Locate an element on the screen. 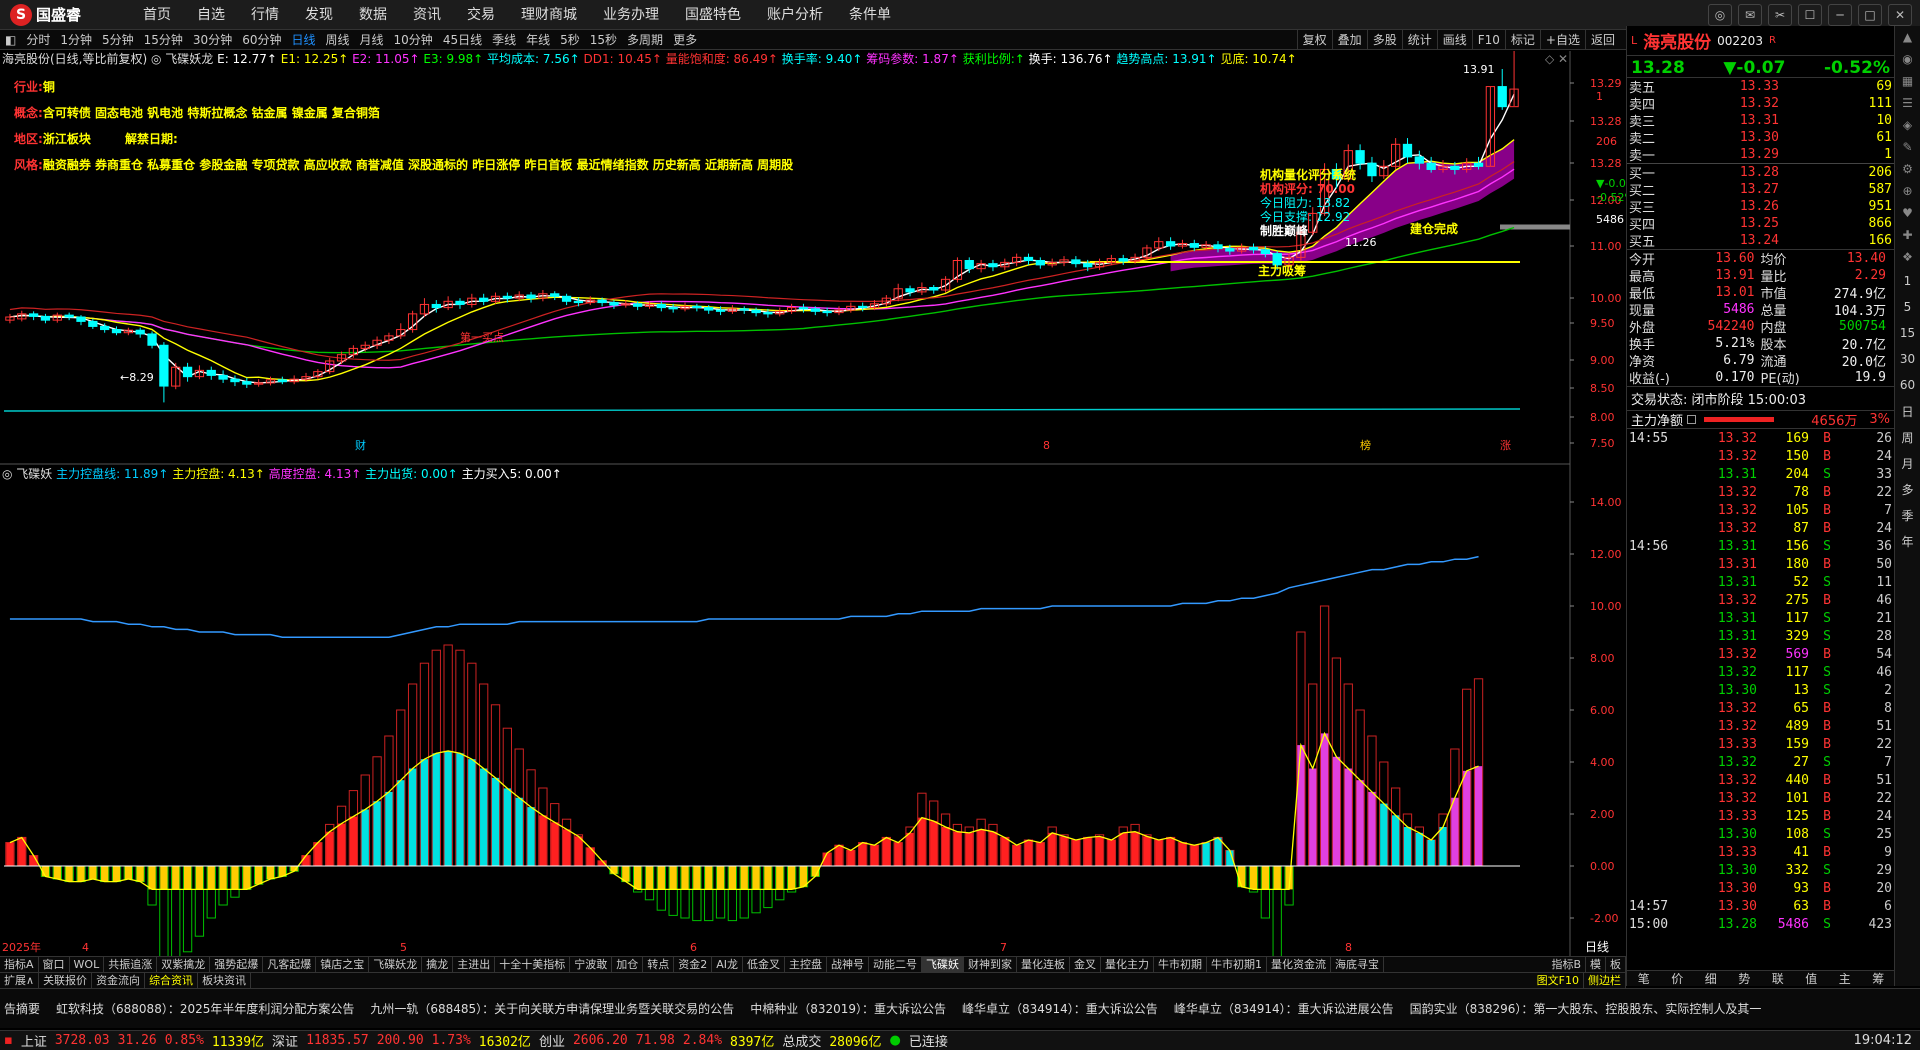  sz-index-label: 深证 is located at coordinates (285, 1040).